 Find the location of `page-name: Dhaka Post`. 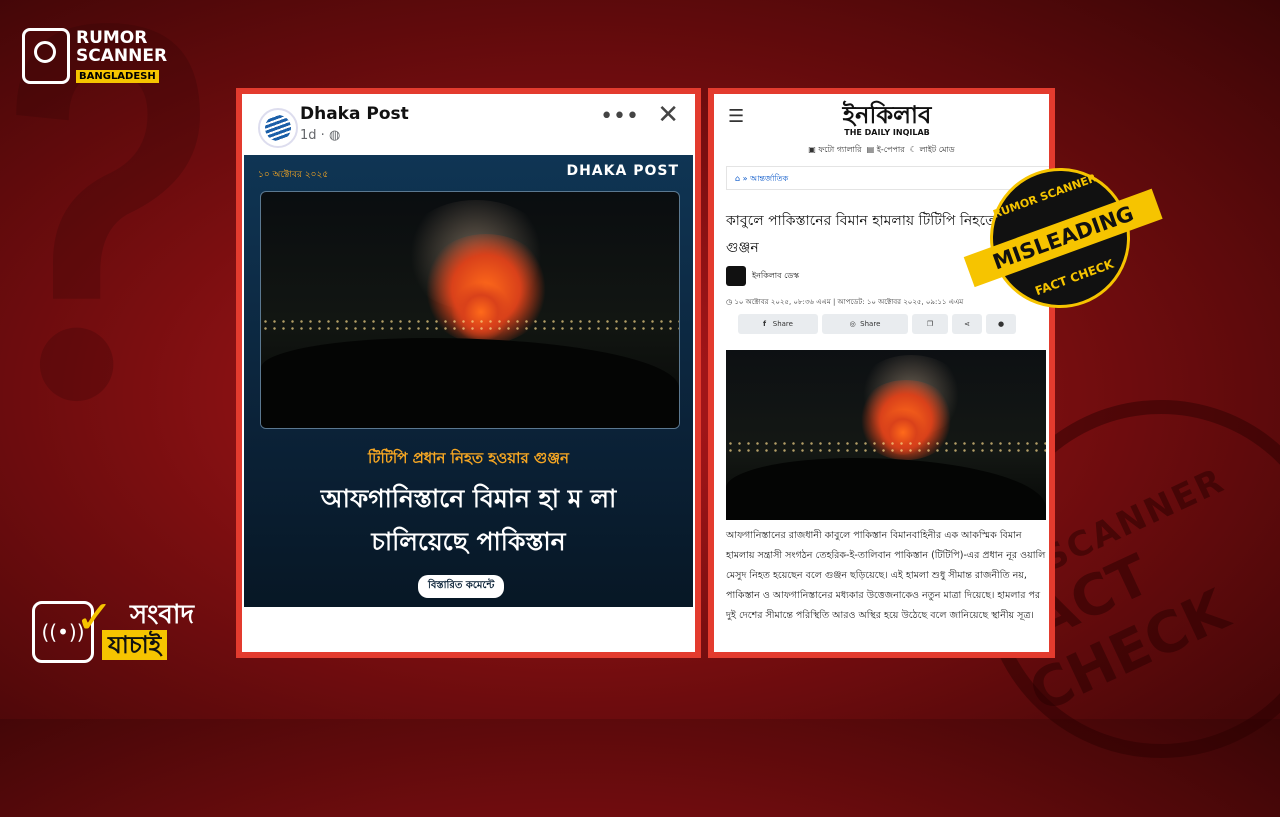

page-name: Dhaka Post is located at coordinates (354, 114).